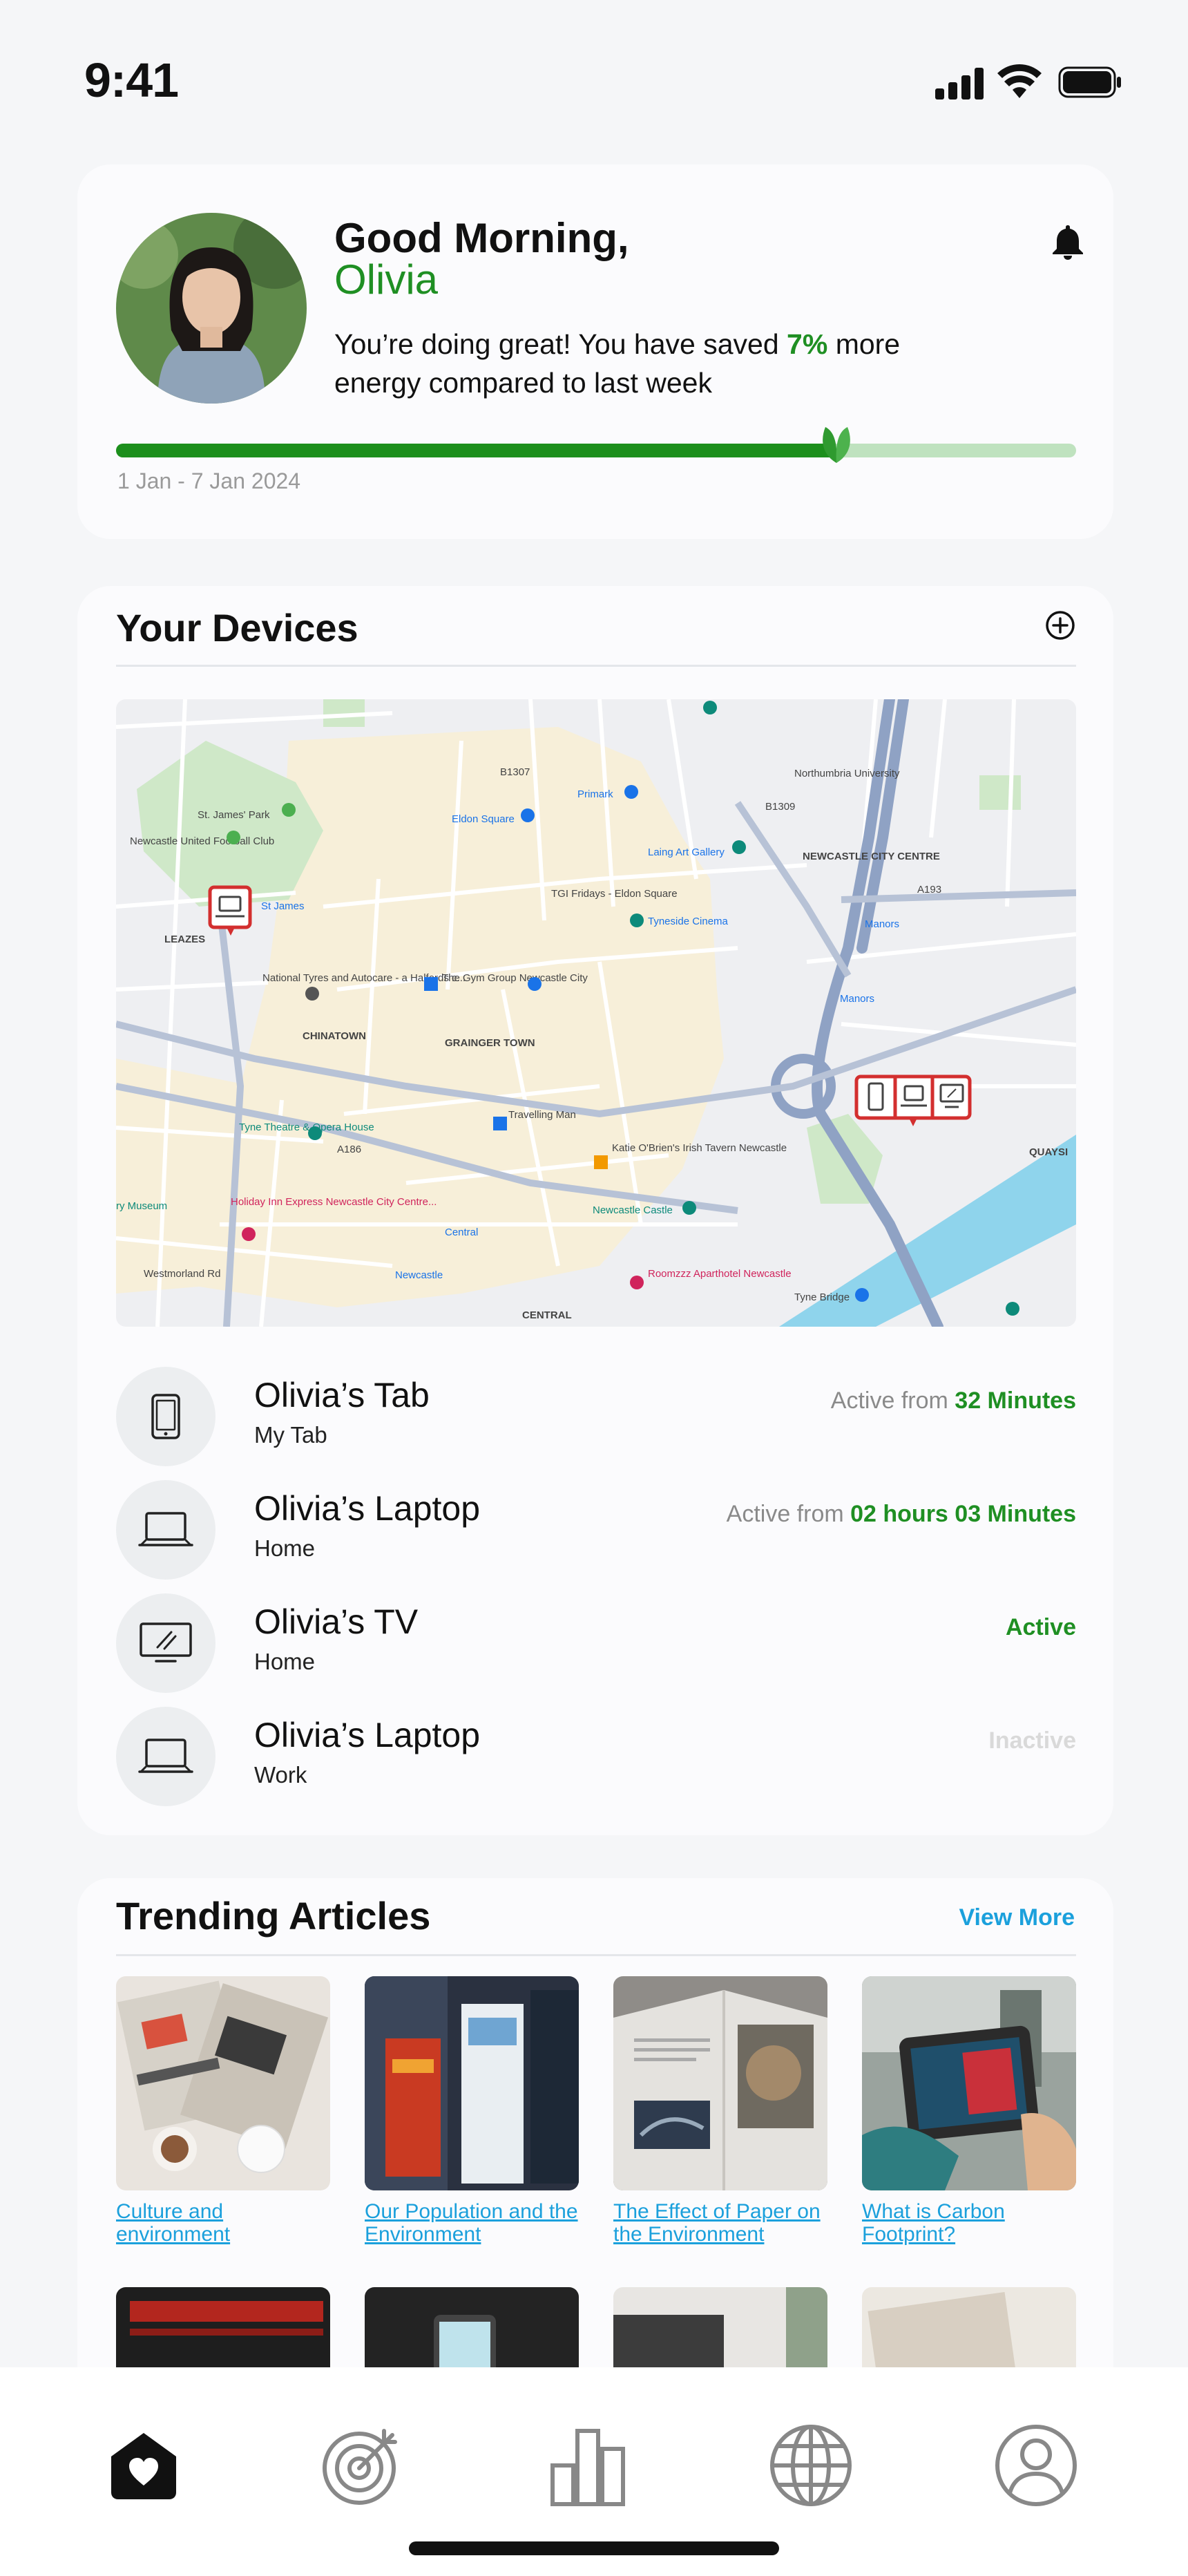 This screenshot has height=2576, width=1188. I want to click on article-card: The Effect of Paper on the Environment, so click(720, 2111).